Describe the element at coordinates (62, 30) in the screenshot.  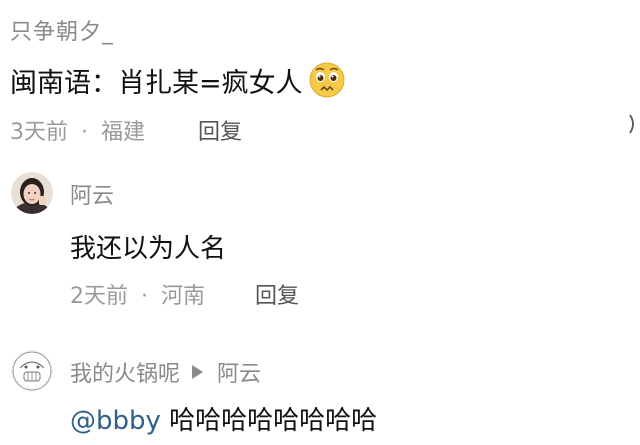
I see `comment-username: 只争朝夕_` at that location.